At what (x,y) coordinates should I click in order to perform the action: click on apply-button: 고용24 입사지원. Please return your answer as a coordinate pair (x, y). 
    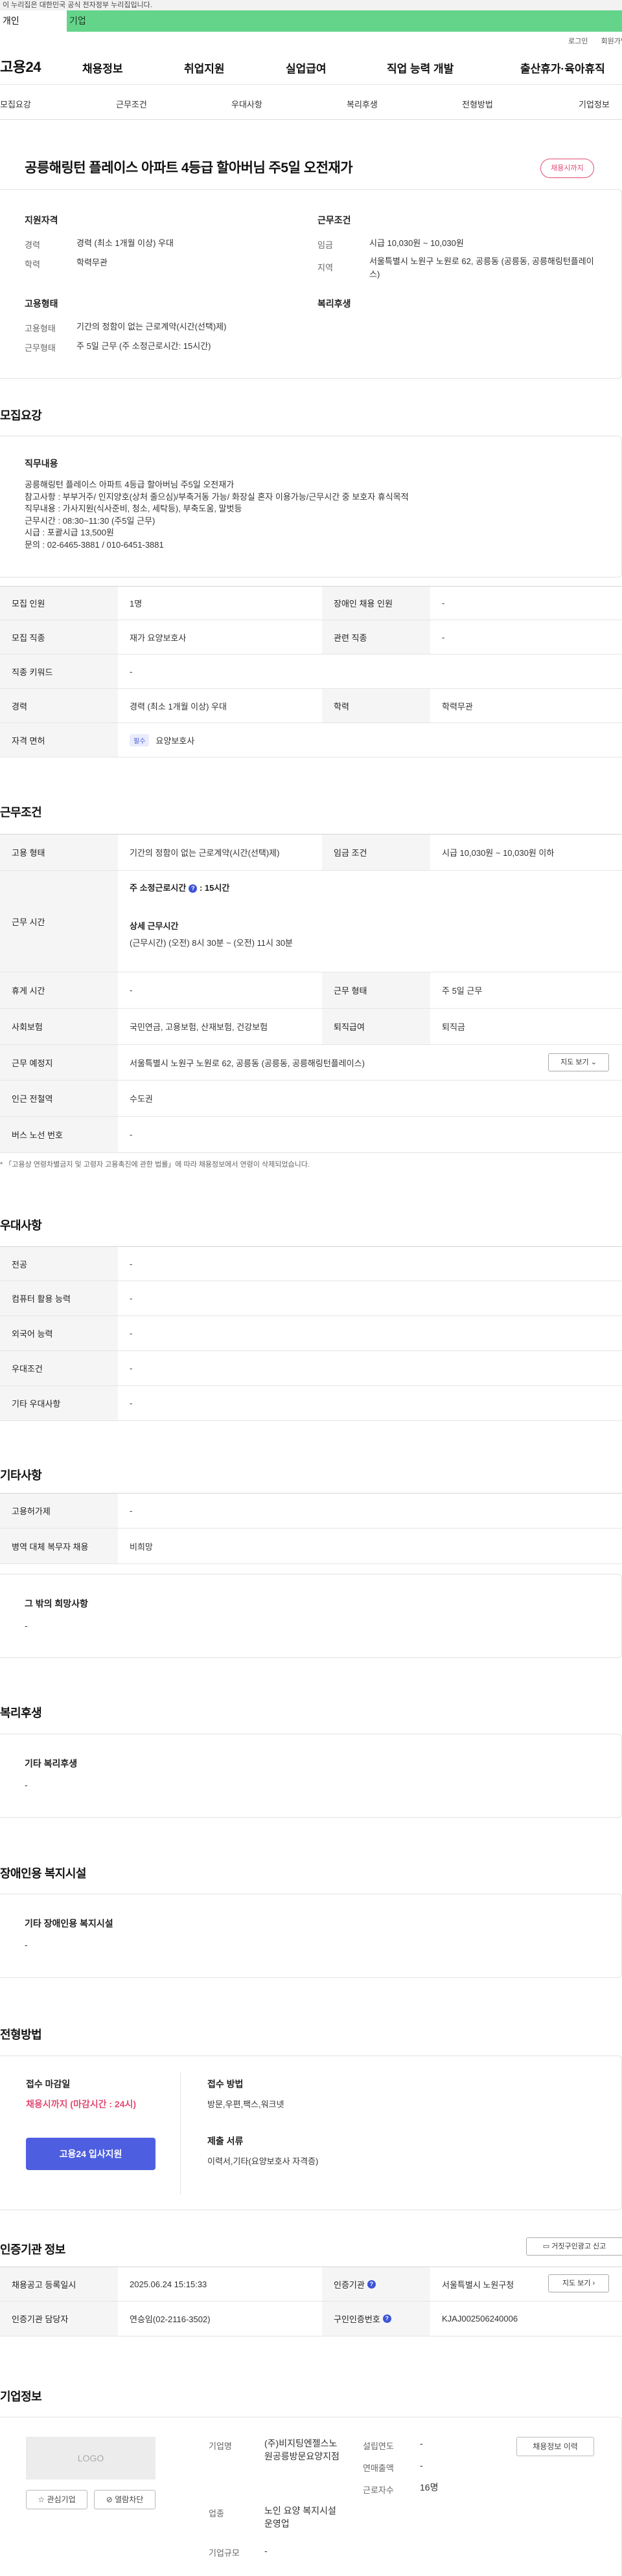
    Looking at the image, I should click on (91, 2154).